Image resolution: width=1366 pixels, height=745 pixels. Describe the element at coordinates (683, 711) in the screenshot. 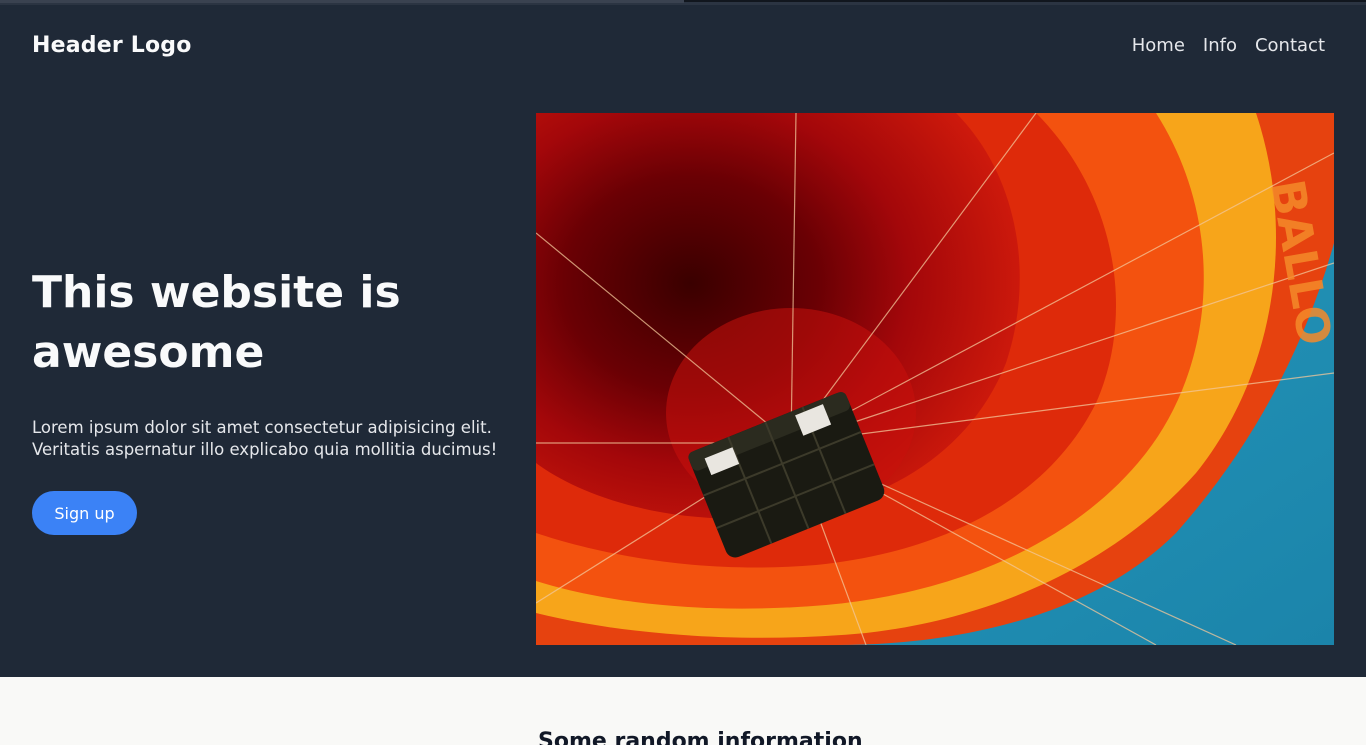

I see `info-section: Some random information` at that location.